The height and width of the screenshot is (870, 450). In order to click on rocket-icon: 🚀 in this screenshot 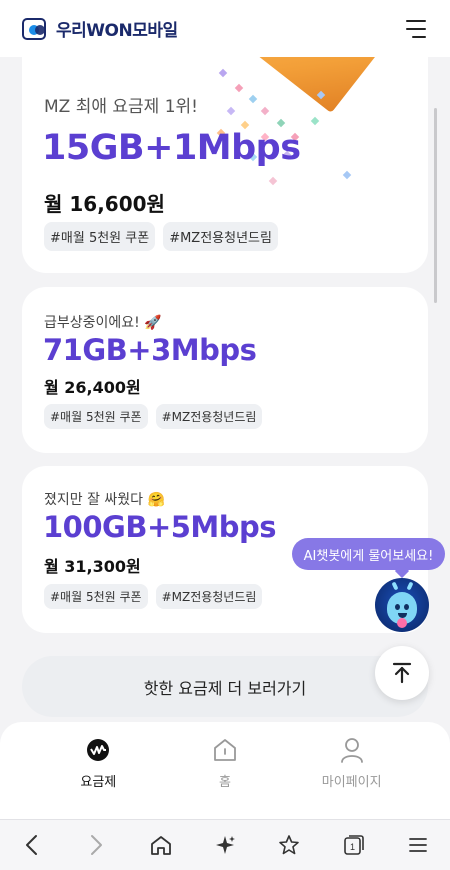, I will do `click(153, 323)`.